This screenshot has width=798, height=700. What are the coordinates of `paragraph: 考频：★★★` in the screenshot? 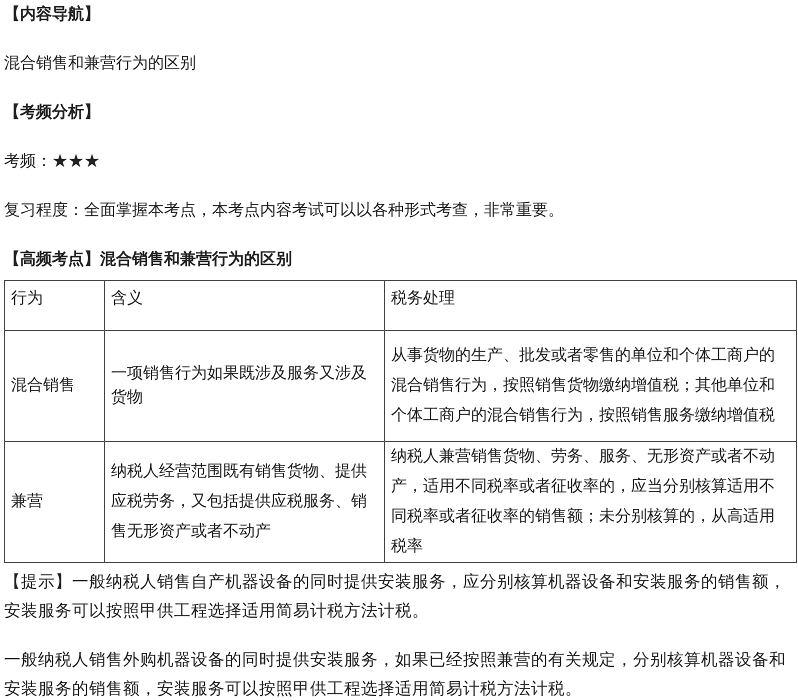 It's located at (52, 162).